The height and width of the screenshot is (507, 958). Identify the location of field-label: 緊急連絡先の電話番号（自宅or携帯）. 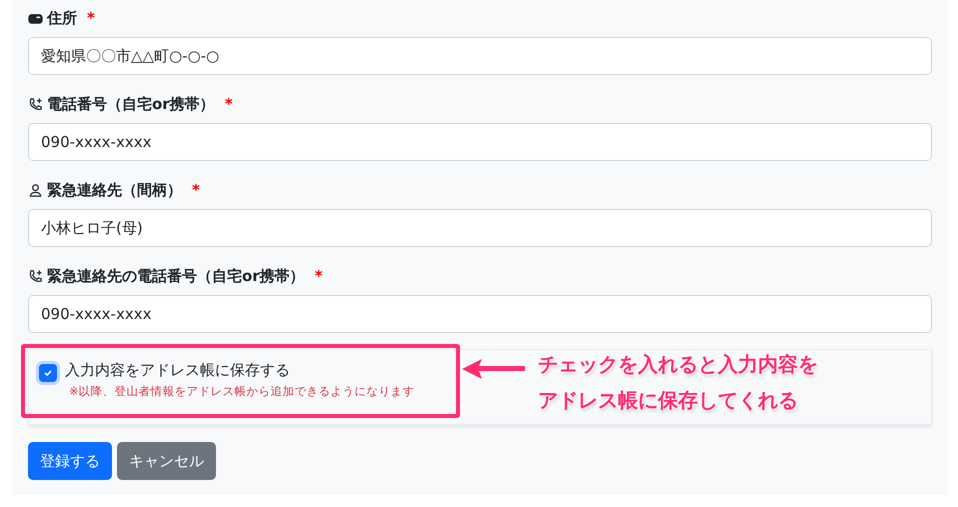
(176, 276).